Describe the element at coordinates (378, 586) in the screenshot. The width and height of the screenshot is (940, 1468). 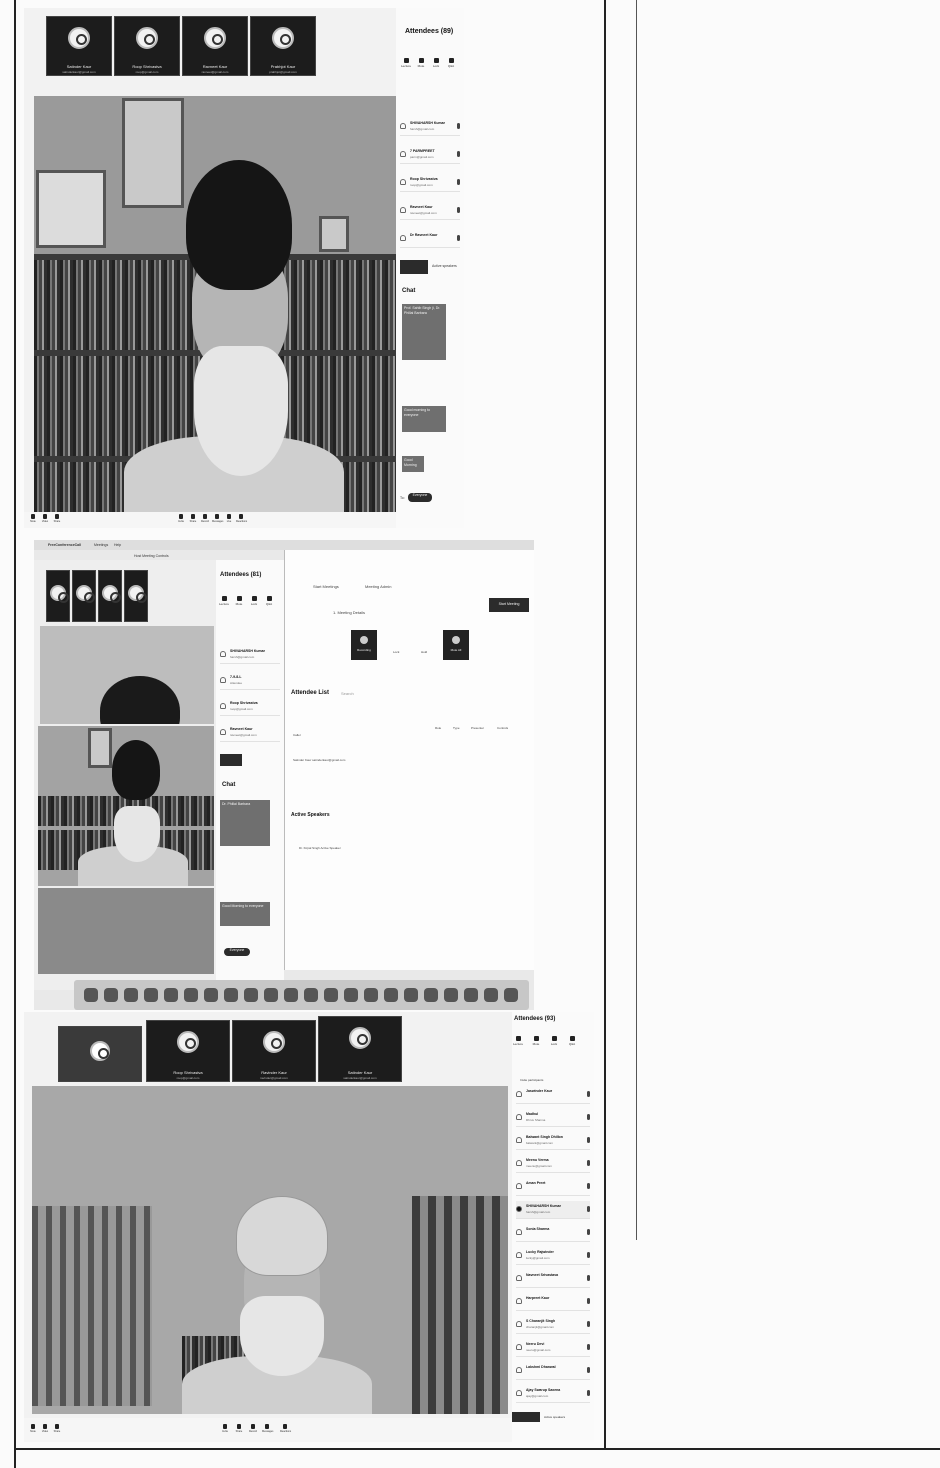
I see `nav-meeting-admin: Meeting Admin` at that location.